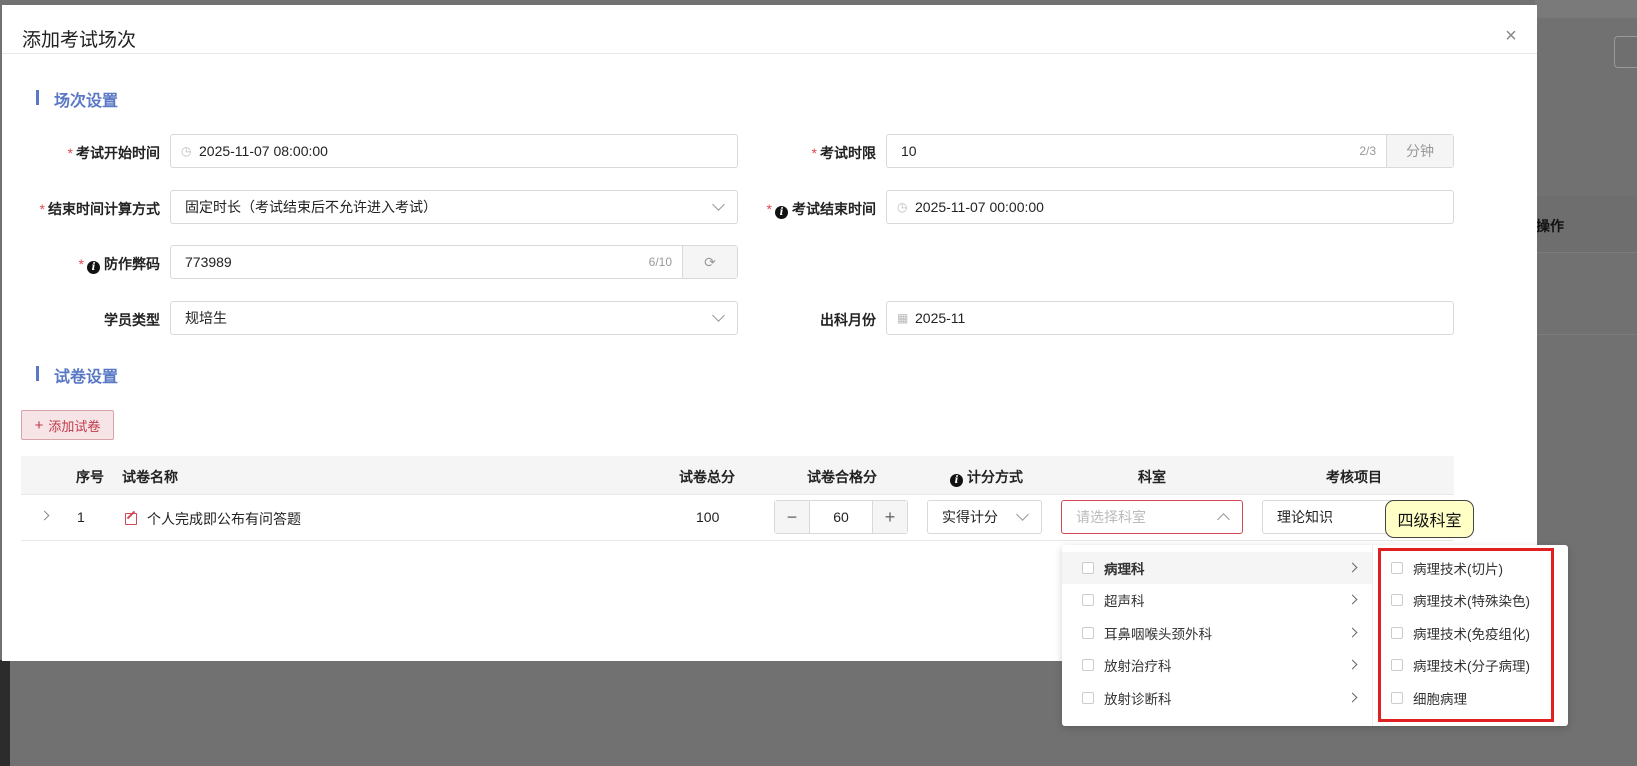 This screenshot has height=766, width=1637. I want to click on anti-cheat-label: * i 防作弊码, so click(119, 265).